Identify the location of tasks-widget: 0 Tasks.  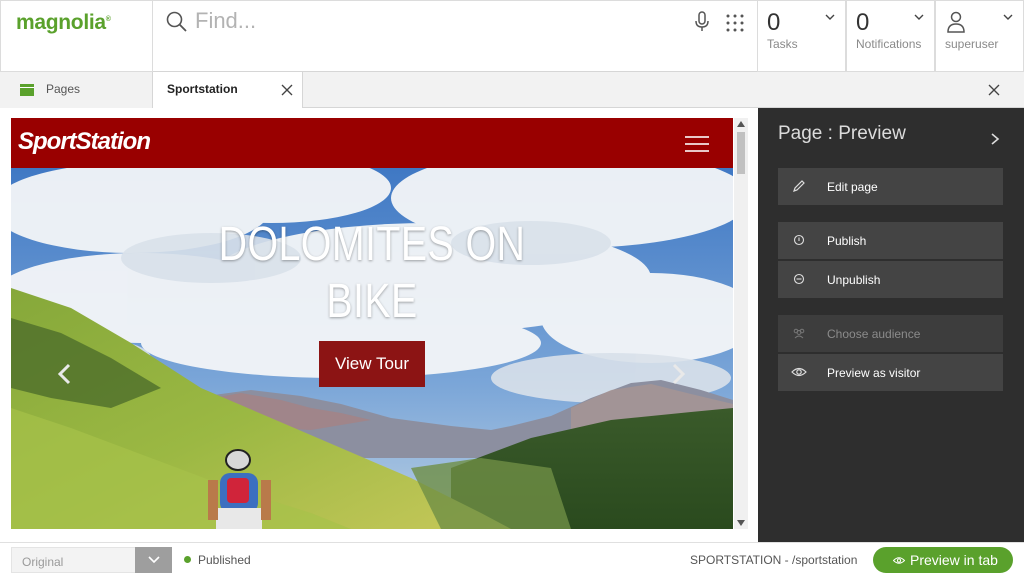
(801, 36).